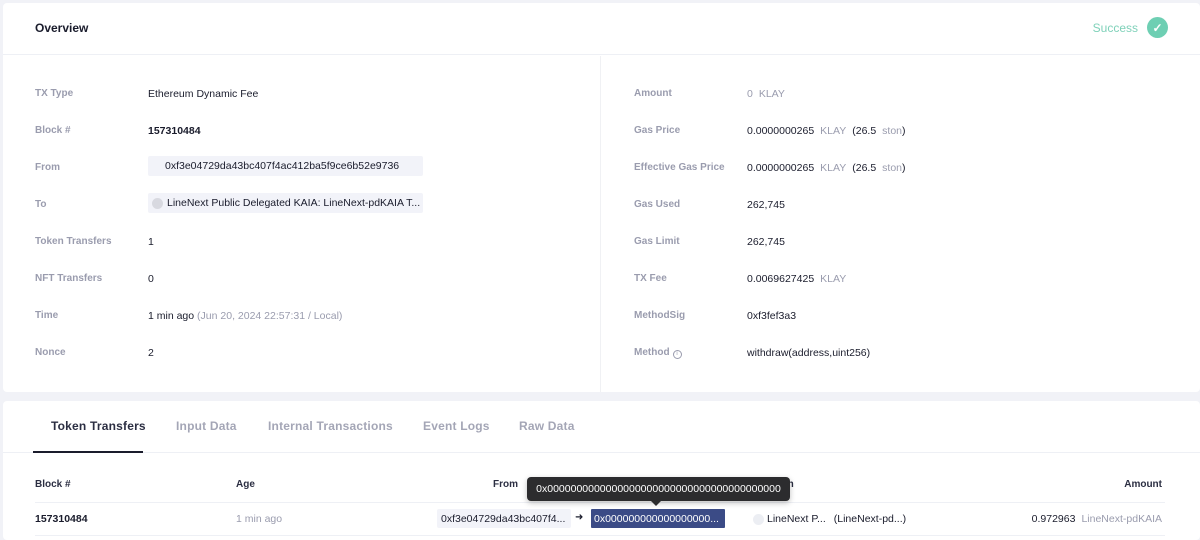 Image resolution: width=1200 pixels, height=540 pixels. Describe the element at coordinates (1157, 27) in the screenshot. I see `check-icon: ✓` at that location.